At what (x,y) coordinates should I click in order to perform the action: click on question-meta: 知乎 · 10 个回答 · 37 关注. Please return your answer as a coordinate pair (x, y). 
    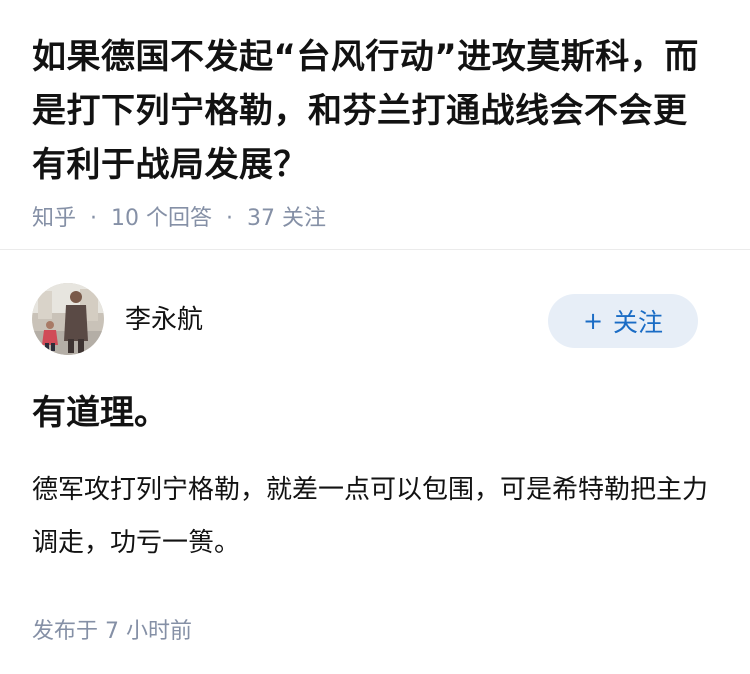
    Looking at the image, I should click on (375, 219).